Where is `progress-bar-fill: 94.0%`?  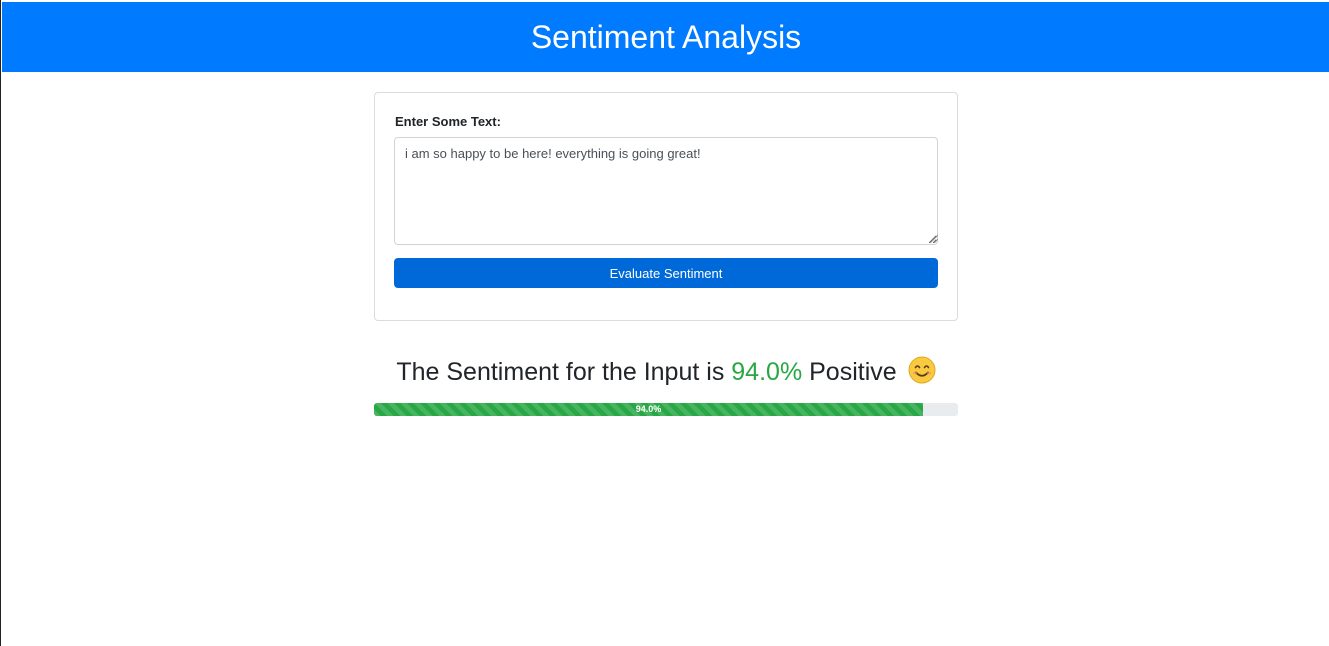
progress-bar-fill: 94.0% is located at coordinates (648, 409).